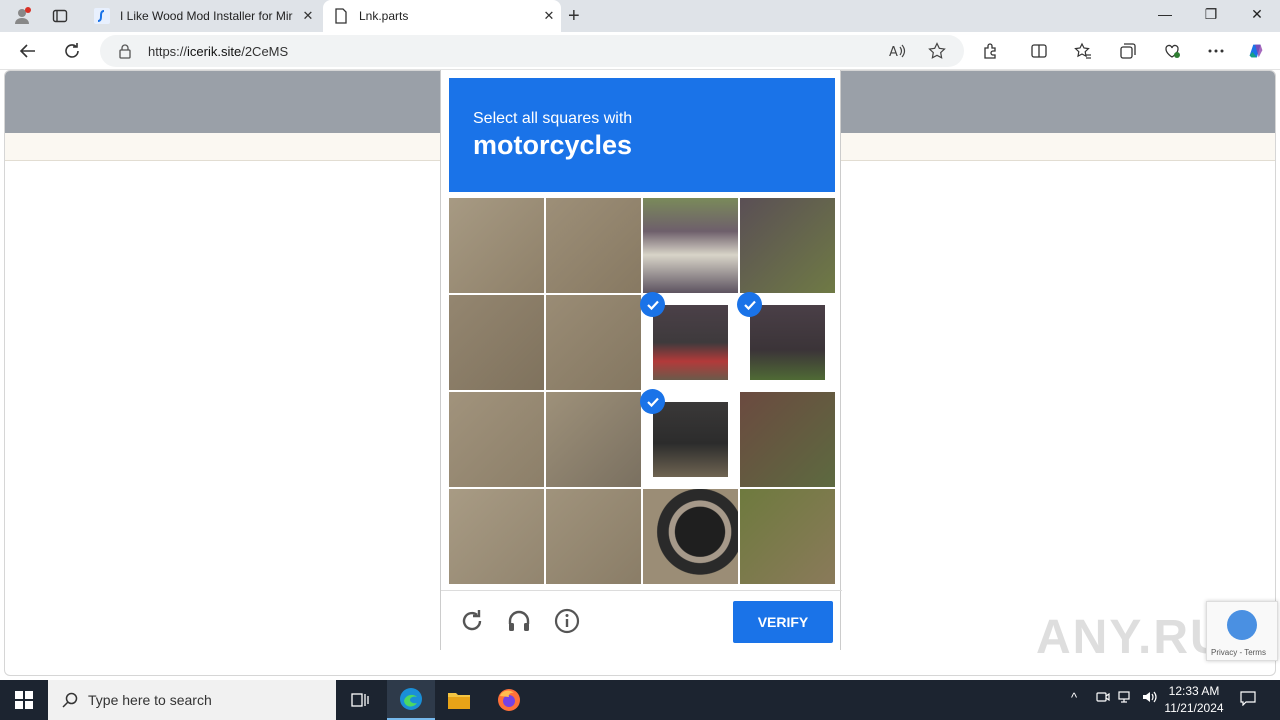 This screenshot has width=1280, height=720. What do you see at coordinates (1172, 51) in the screenshot?
I see `browser-essentials-icon` at bounding box center [1172, 51].